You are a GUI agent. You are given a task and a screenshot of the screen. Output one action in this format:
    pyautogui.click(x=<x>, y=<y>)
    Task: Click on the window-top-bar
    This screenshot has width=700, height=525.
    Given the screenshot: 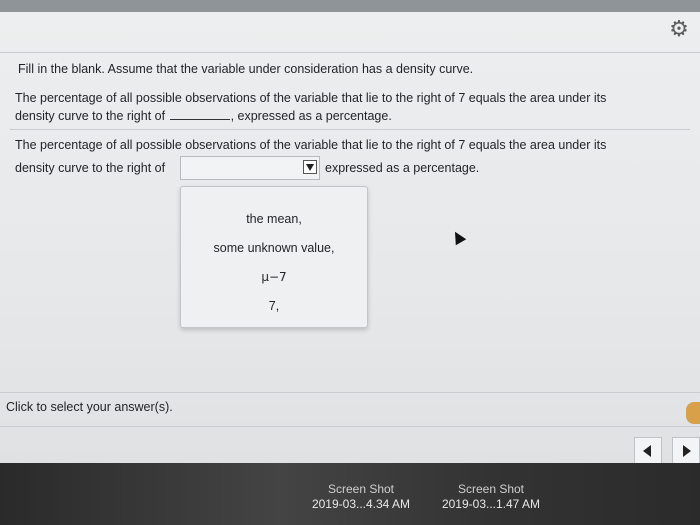 What is the action you would take?
    pyautogui.click(x=350, y=6)
    